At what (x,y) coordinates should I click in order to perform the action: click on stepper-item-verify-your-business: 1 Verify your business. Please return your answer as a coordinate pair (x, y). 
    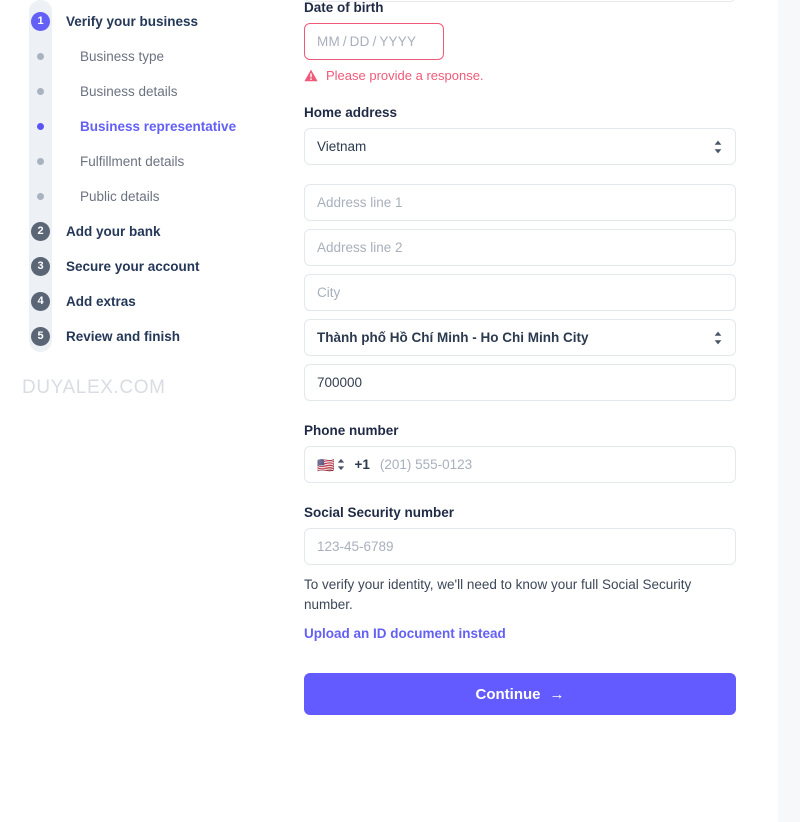
    Looking at the image, I should click on (145, 21).